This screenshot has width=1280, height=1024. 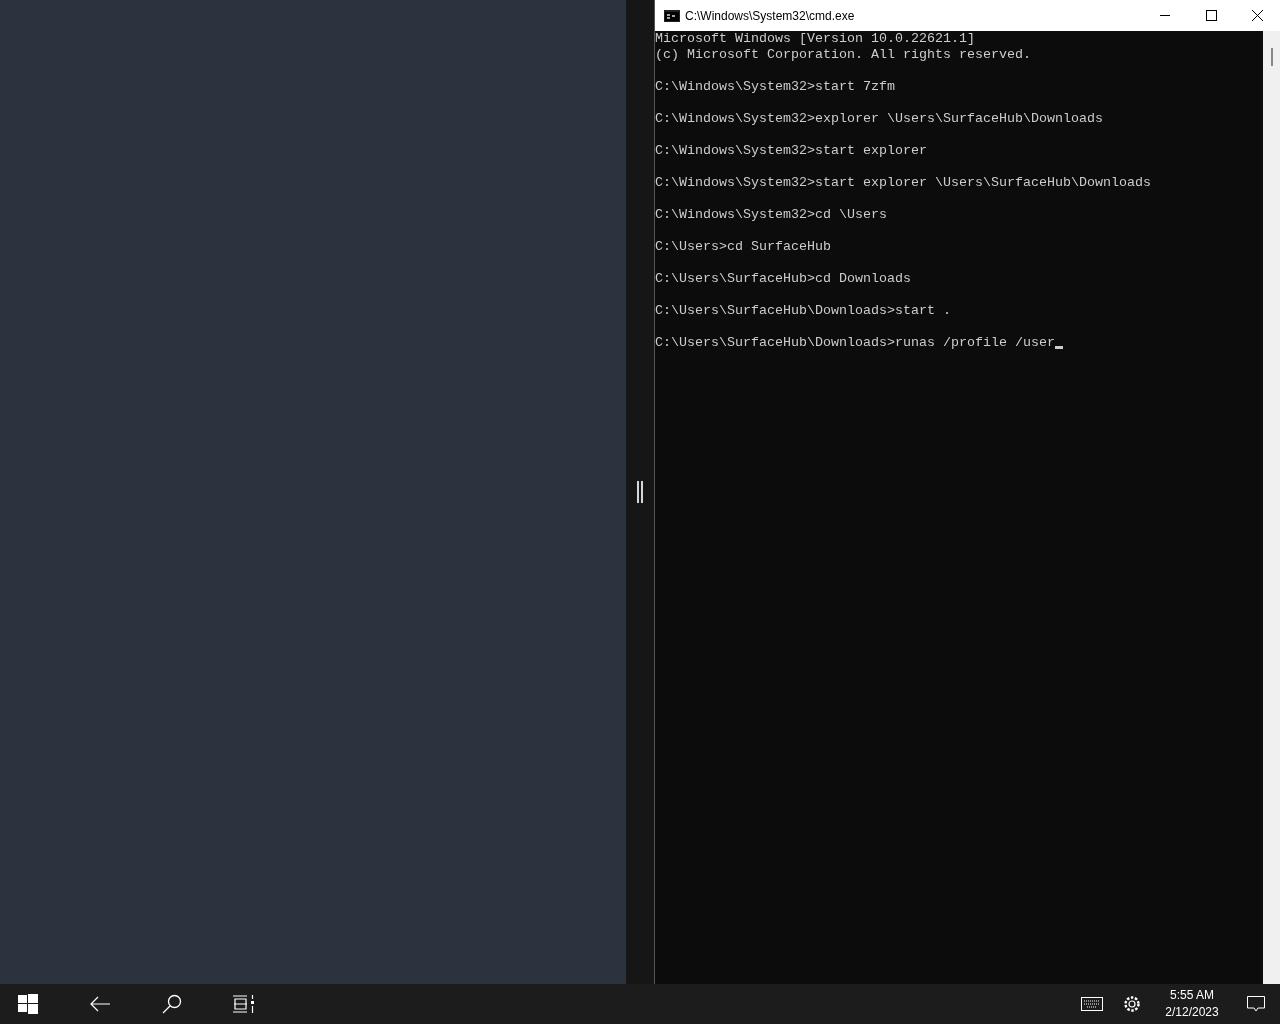 I want to click on console-line: C:\Users\SurfaceHub\Downloads>start ., so click(x=803, y=311).